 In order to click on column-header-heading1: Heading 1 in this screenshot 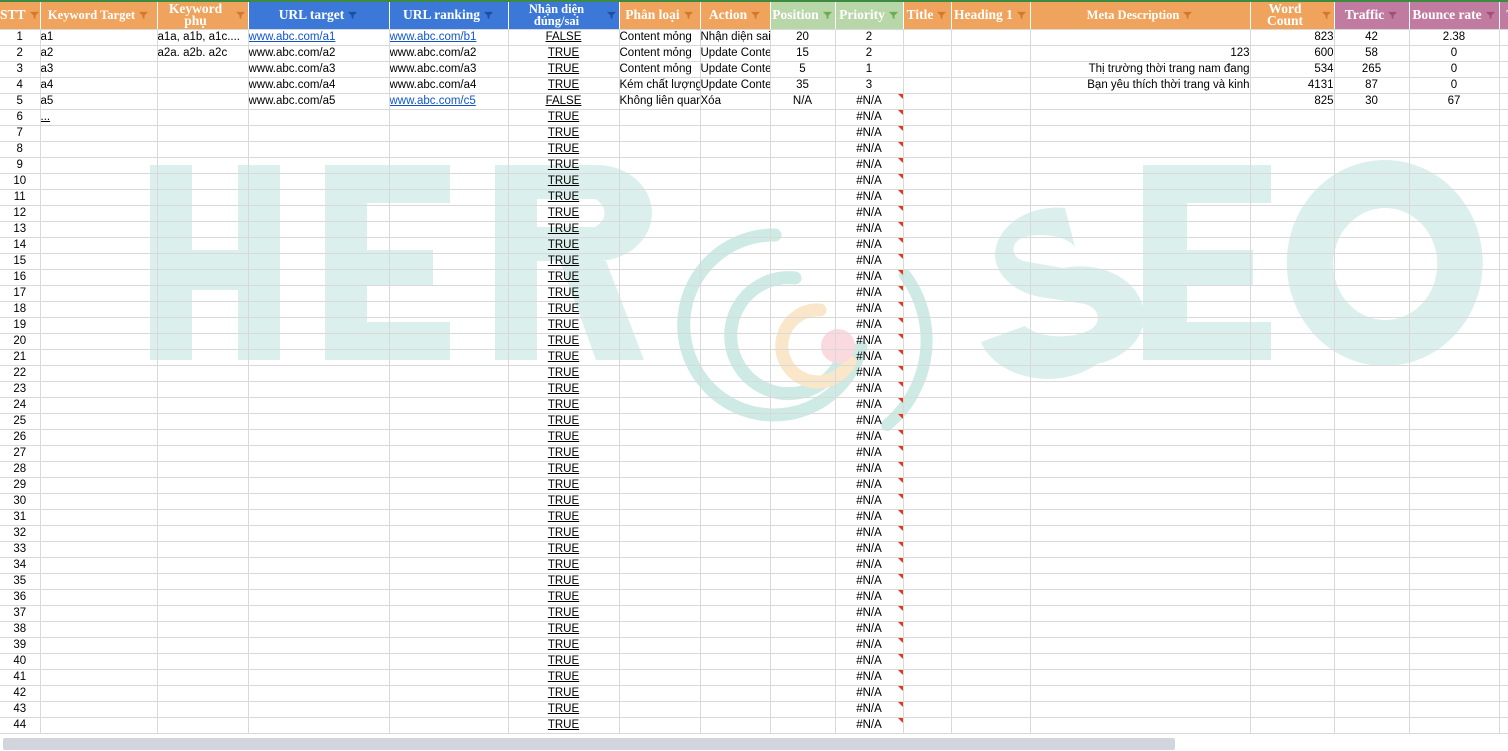, I will do `click(991, 15)`.